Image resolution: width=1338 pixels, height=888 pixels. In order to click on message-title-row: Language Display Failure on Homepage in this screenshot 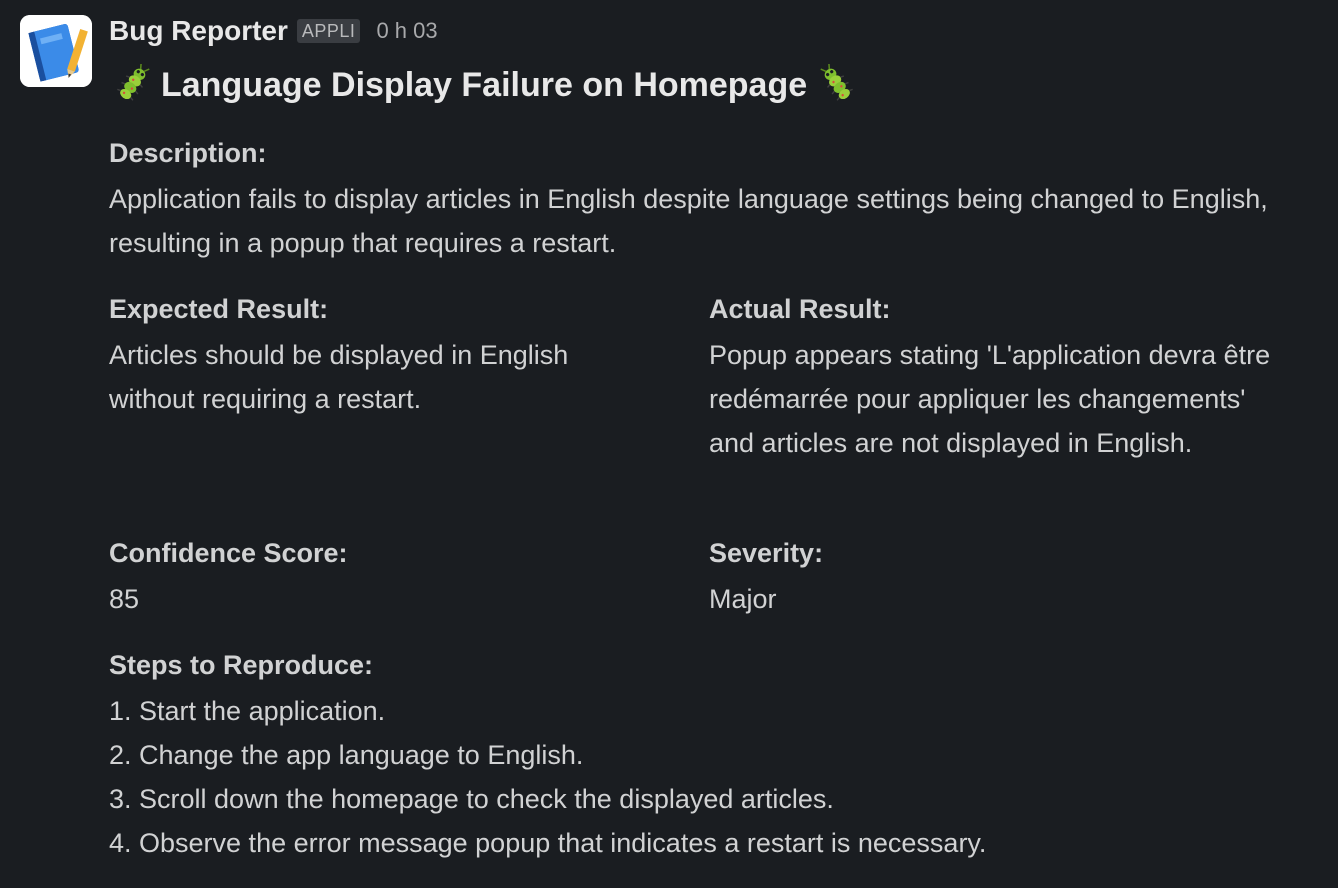, I will do `click(485, 85)`.